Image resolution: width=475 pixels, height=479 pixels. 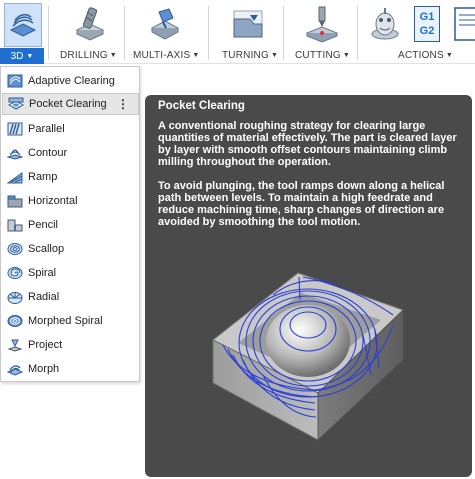 I want to click on actions-menu-button: ACTIONS ▼, so click(x=425, y=55).